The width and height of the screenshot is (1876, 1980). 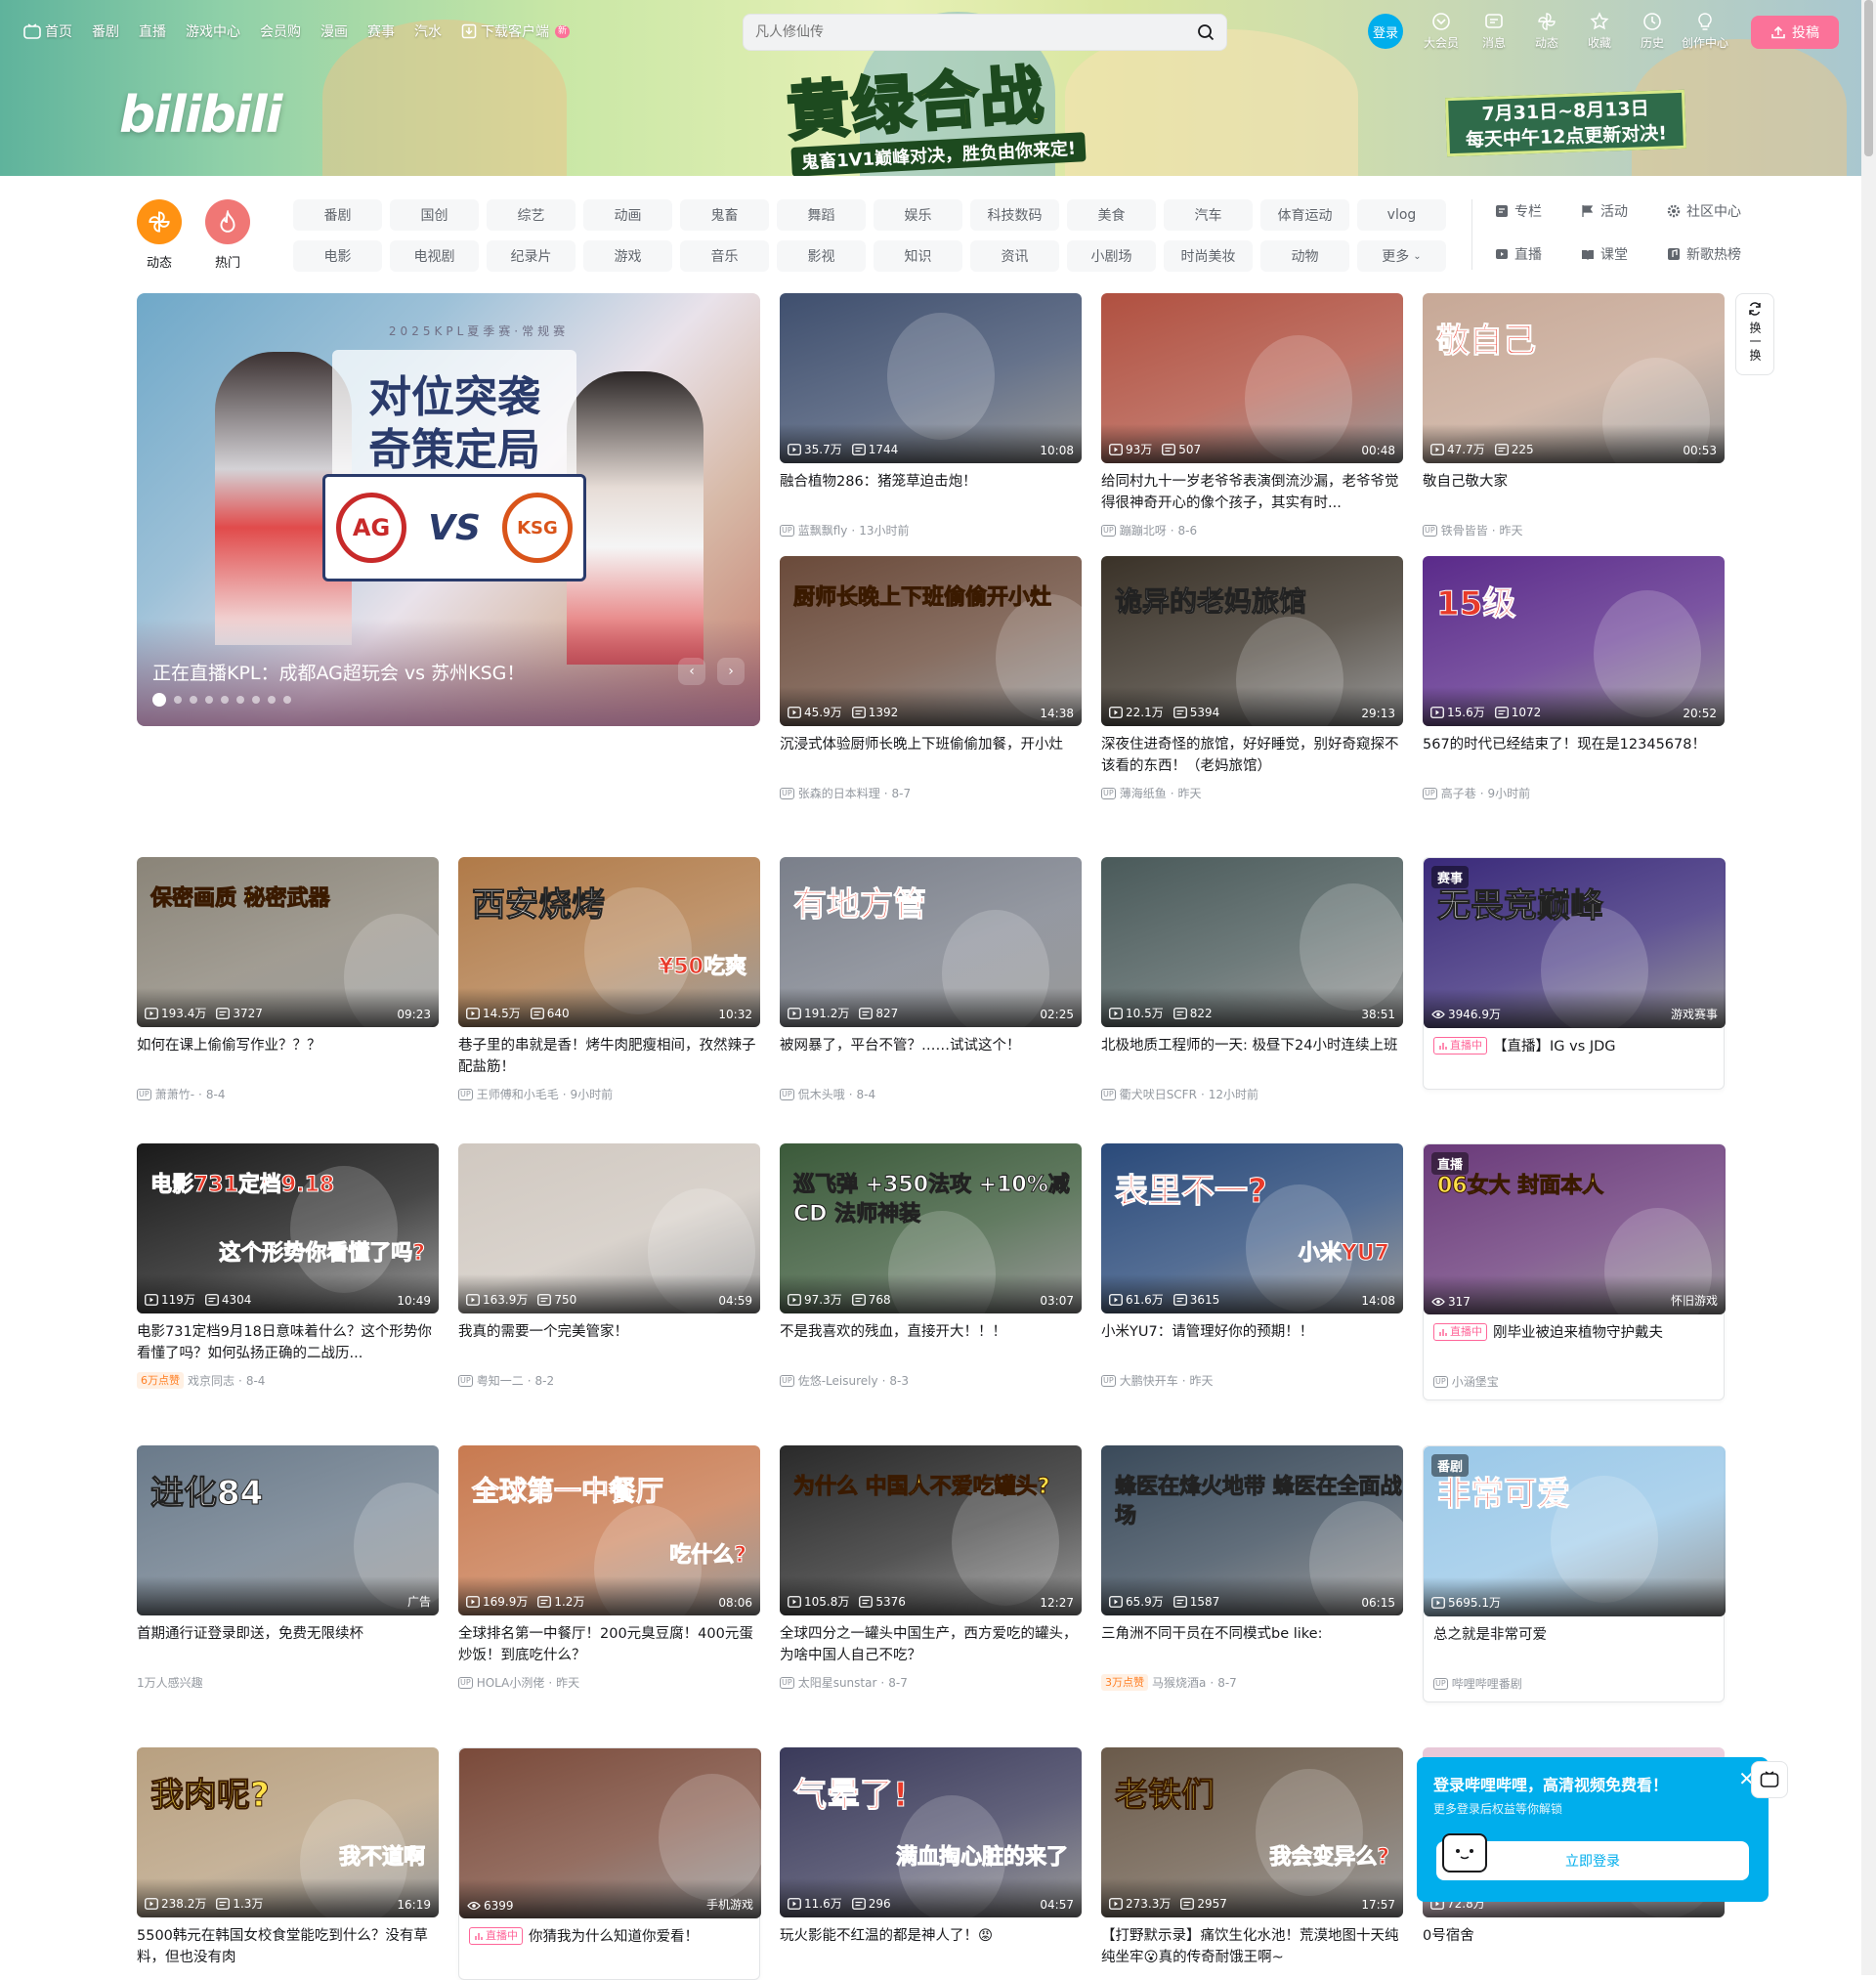 What do you see at coordinates (288, 1947) in the screenshot?
I see `video-title: 5500韩元在韩国女校食堂能吃到什么？没有草料，但也没有肉` at bounding box center [288, 1947].